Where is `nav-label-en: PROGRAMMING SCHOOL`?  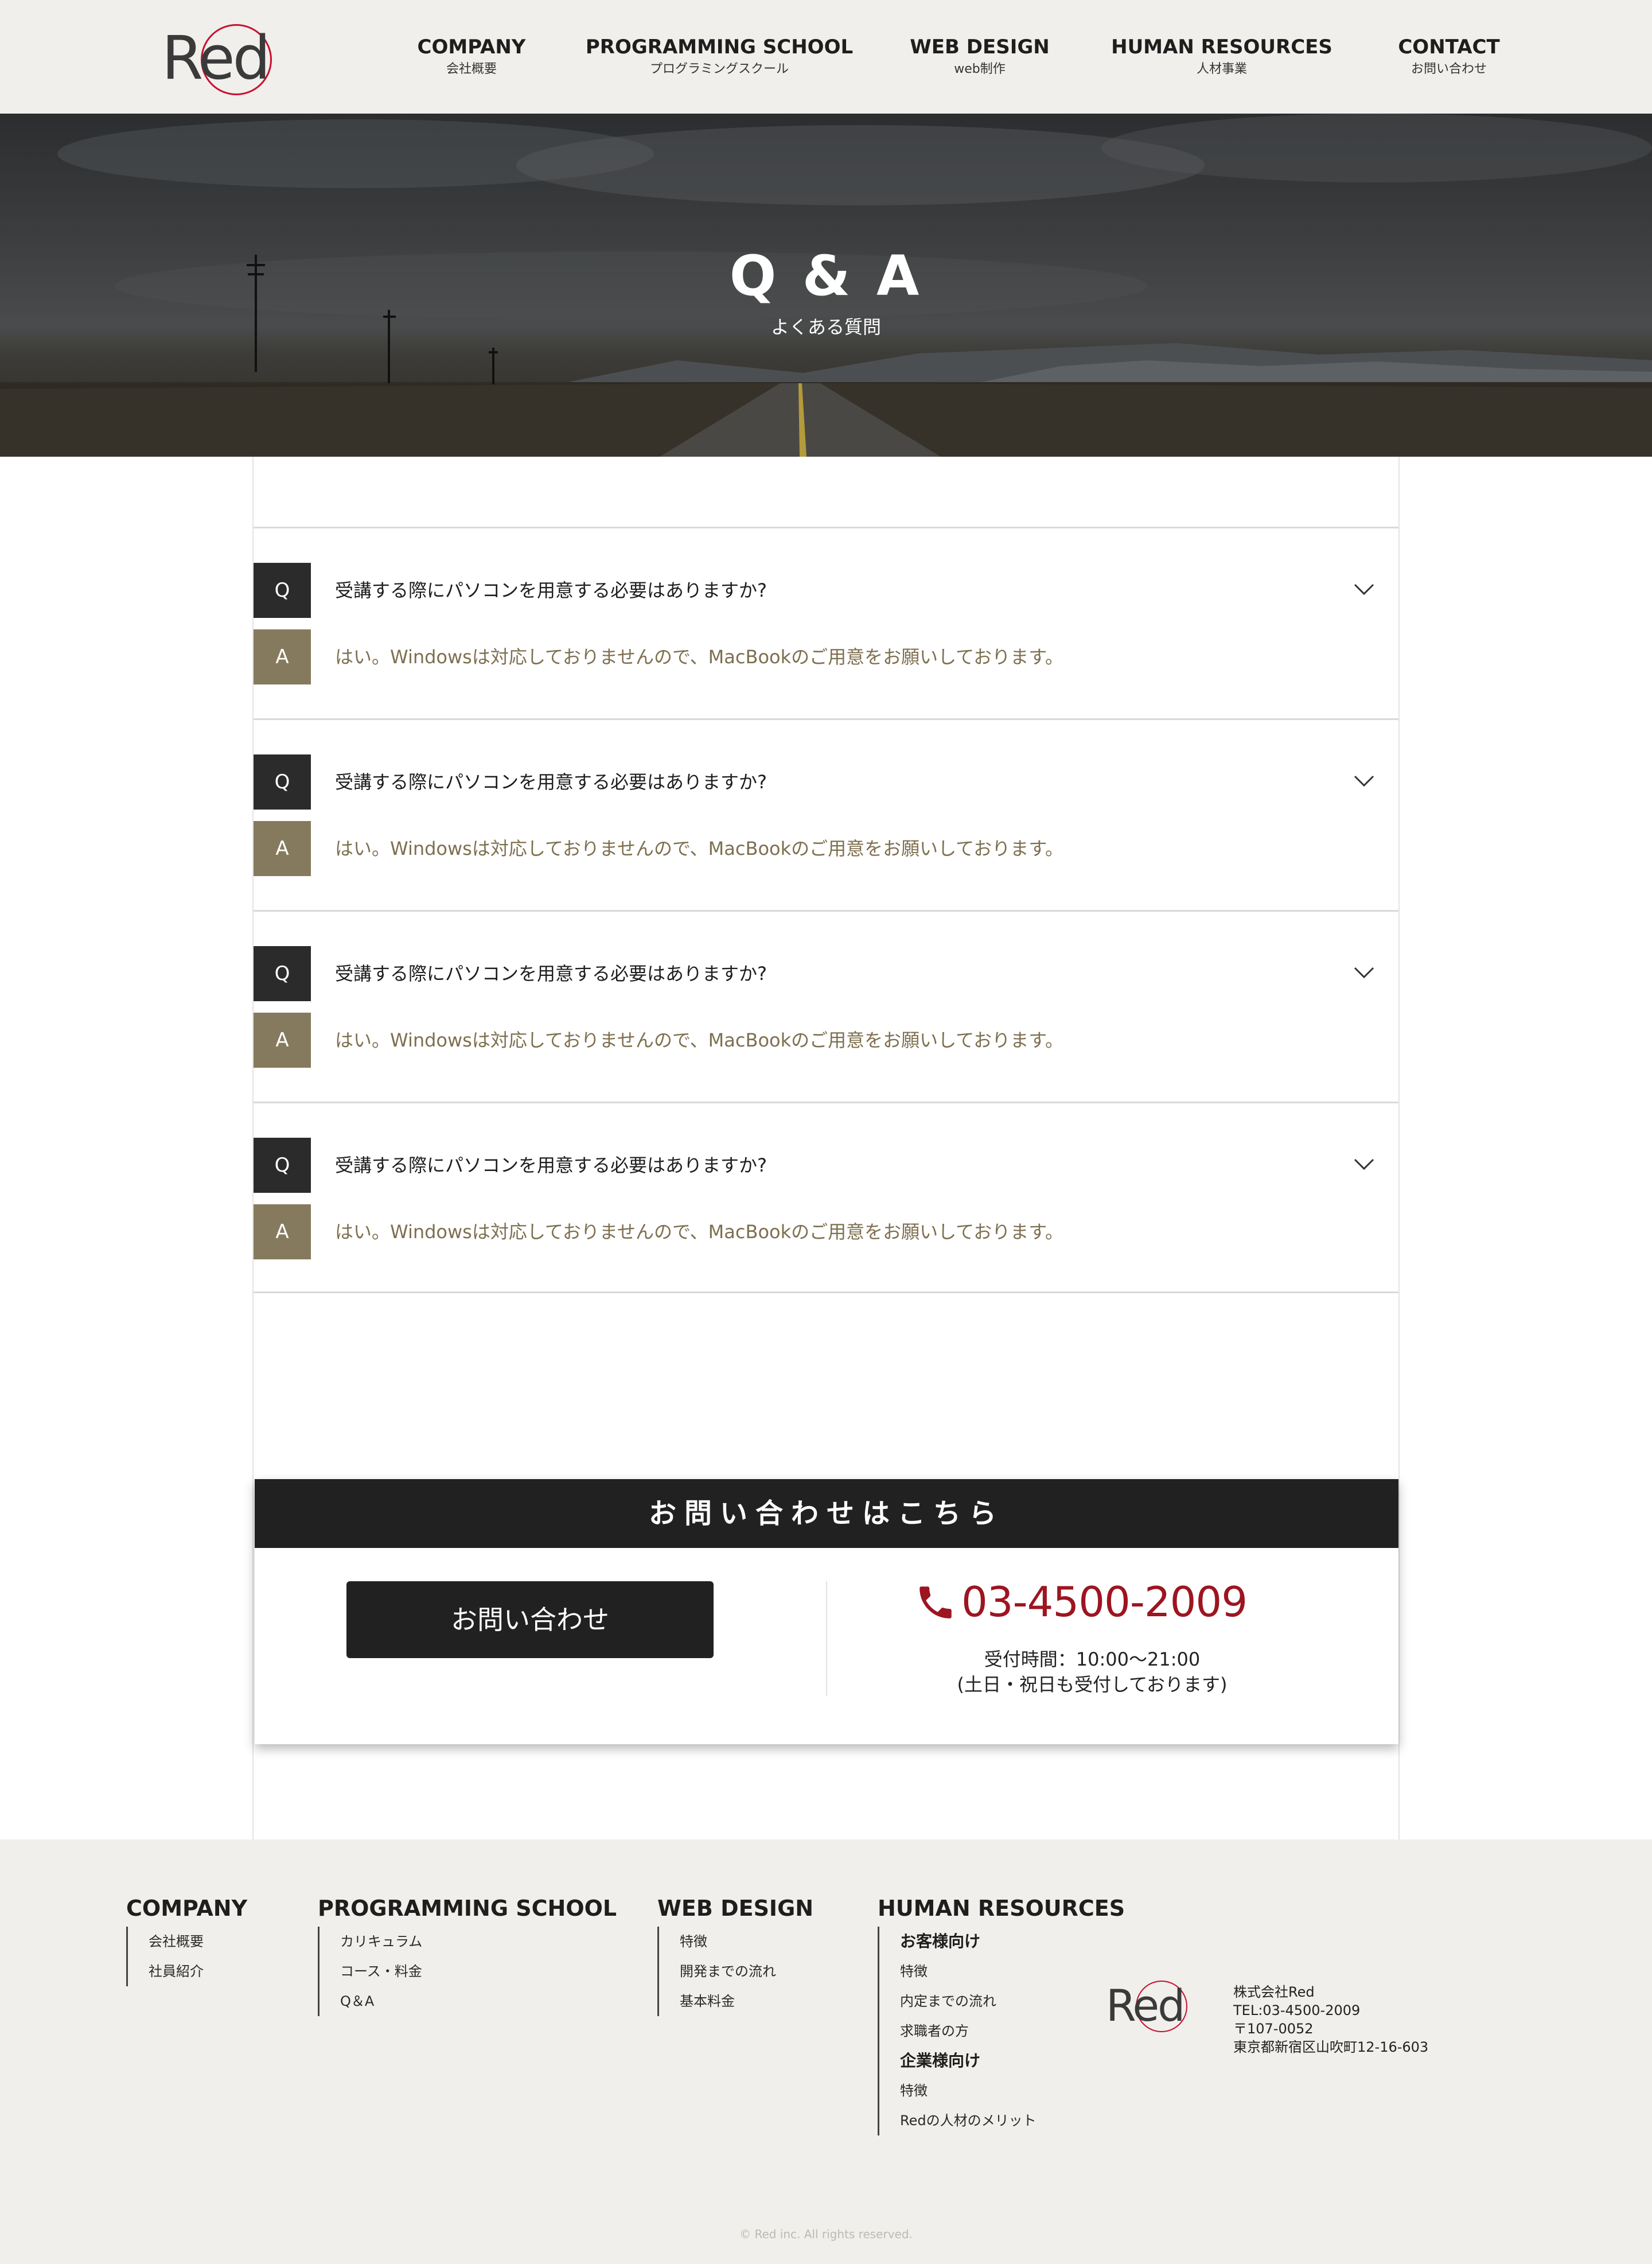
nav-label-en: PROGRAMMING SCHOOL is located at coordinates (719, 47).